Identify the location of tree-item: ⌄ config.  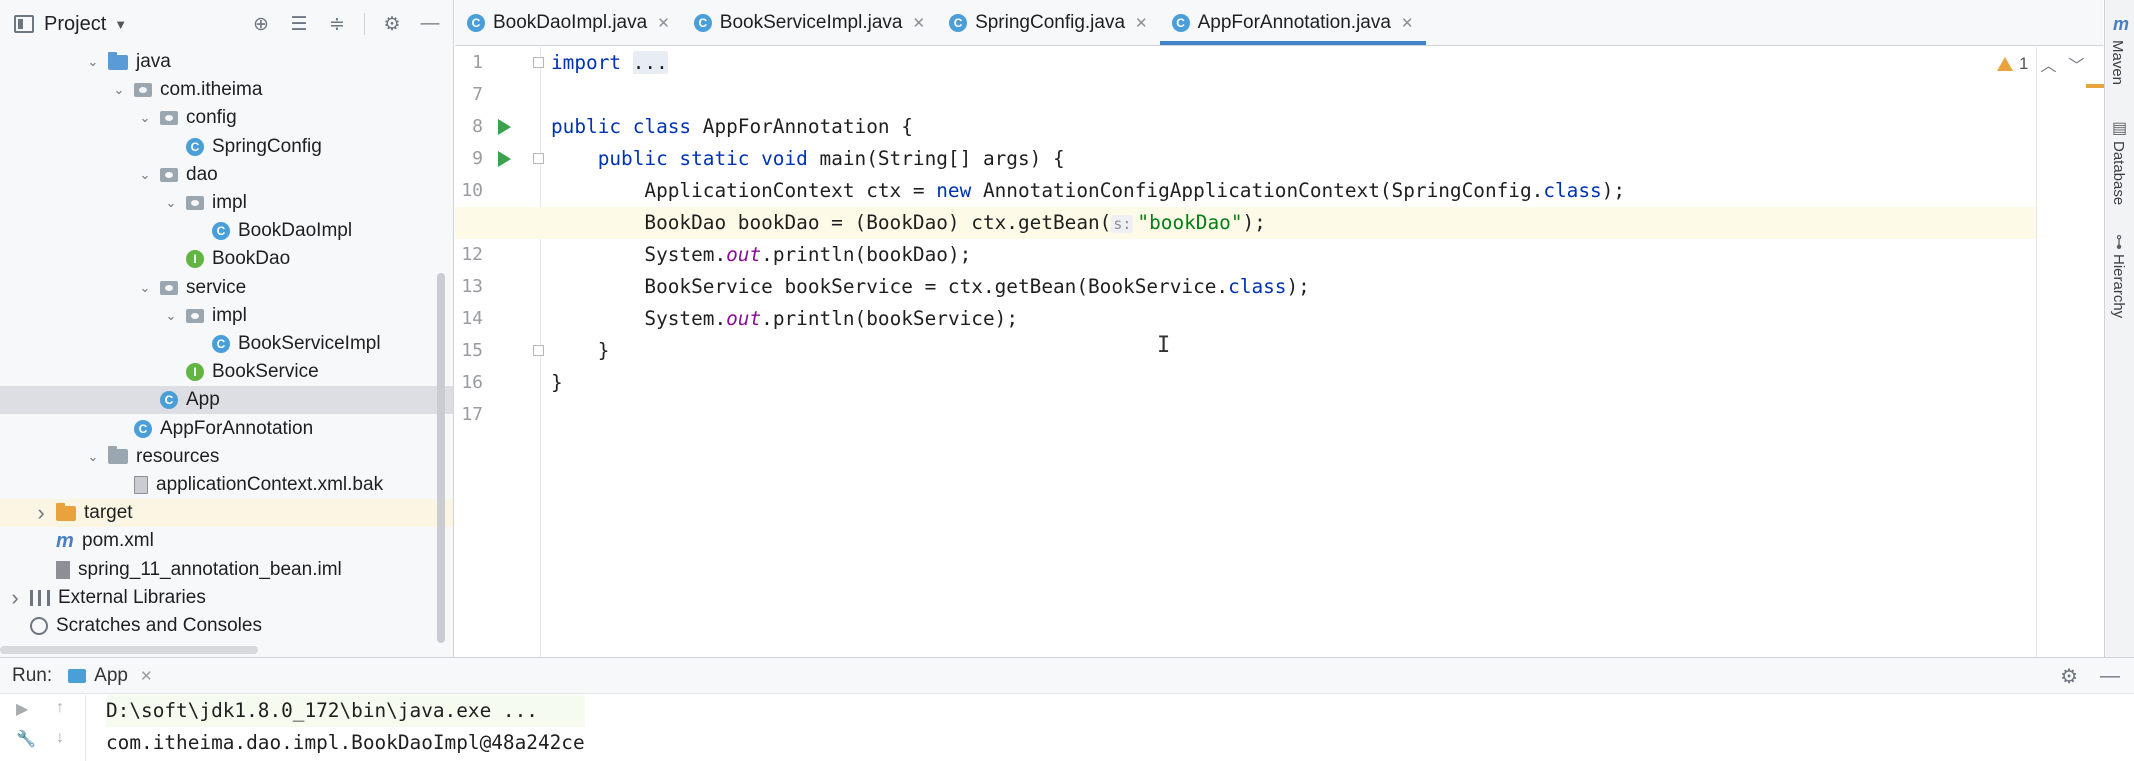
(226, 118).